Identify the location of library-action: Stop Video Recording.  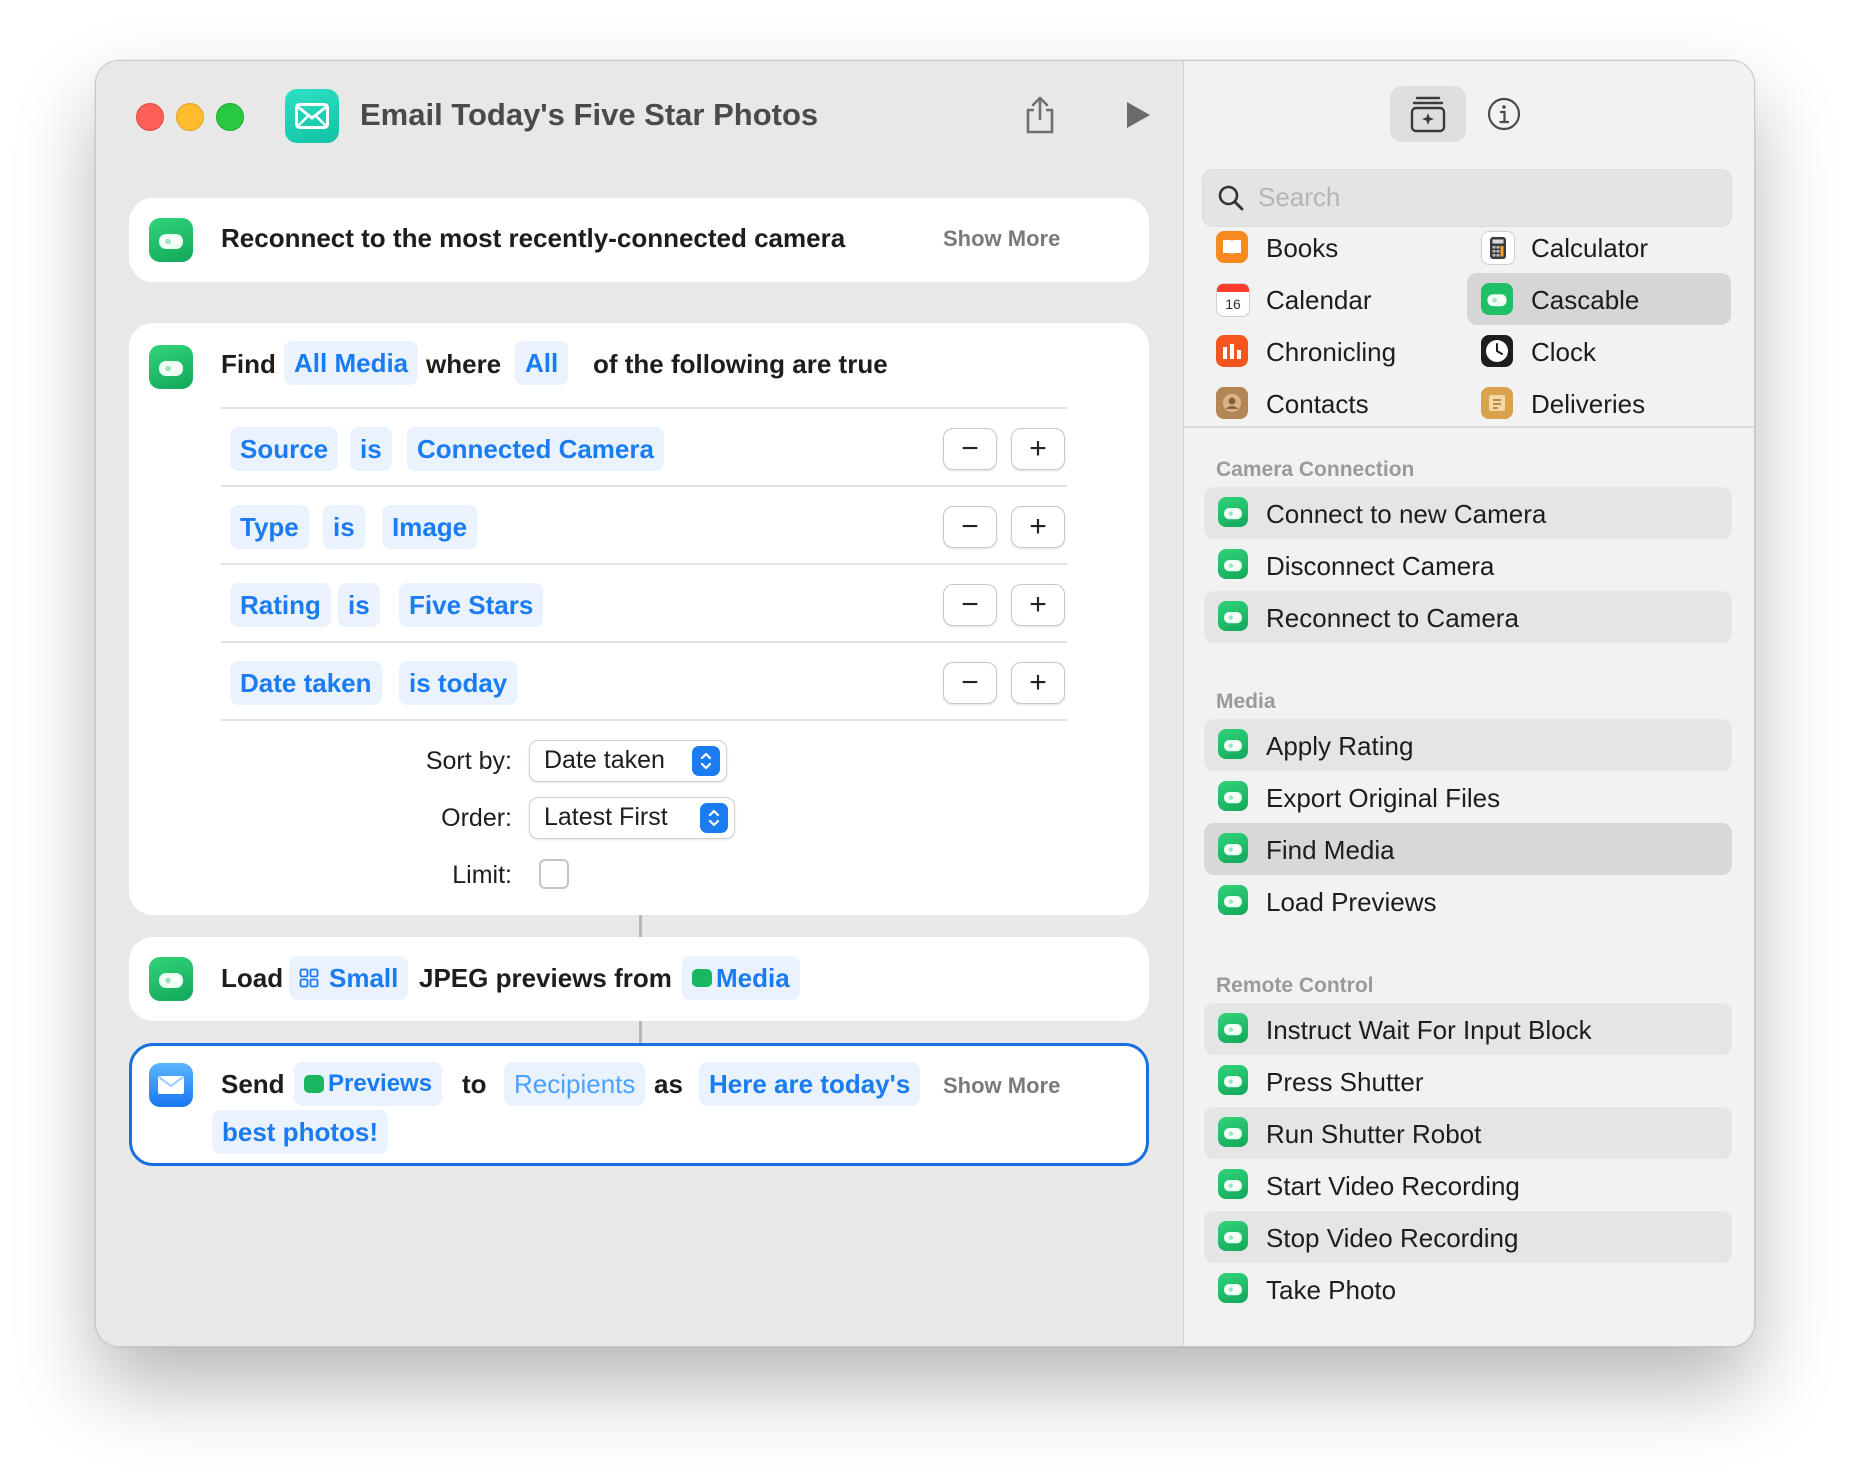
(1468, 1237).